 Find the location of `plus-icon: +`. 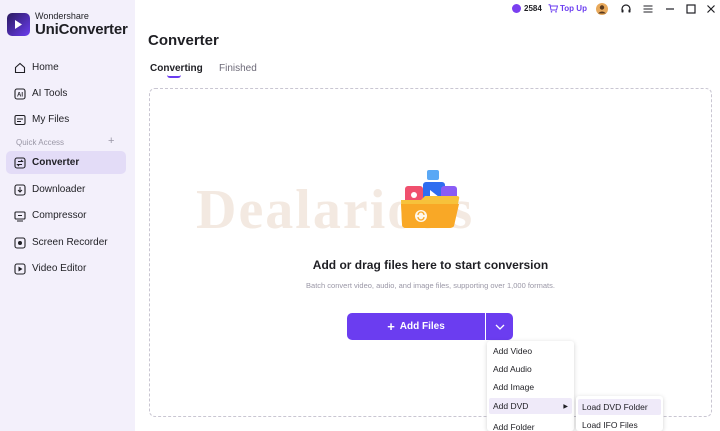

plus-icon: + is located at coordinates (391, 326).